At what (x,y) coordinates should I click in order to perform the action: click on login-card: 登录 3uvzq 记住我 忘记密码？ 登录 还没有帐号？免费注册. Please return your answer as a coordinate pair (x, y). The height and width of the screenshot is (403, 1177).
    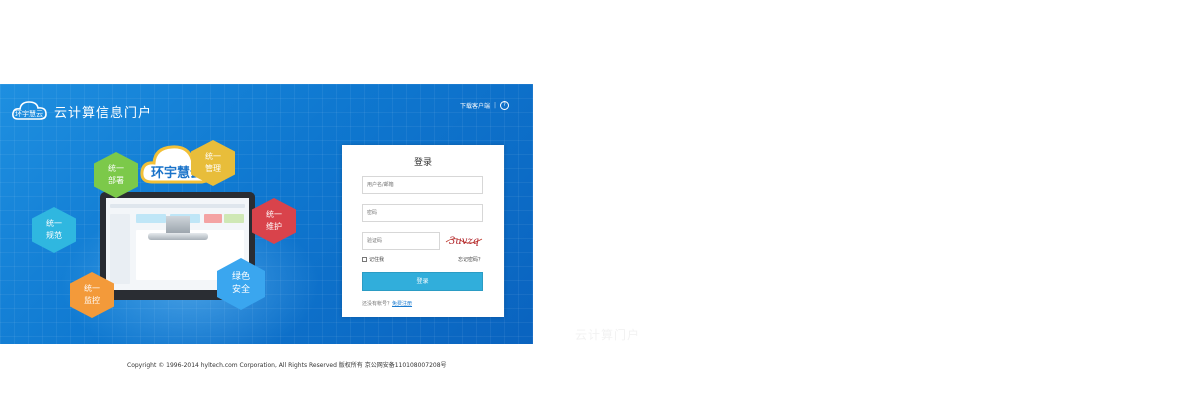
    Looking at the image, I should click on (423, 231).